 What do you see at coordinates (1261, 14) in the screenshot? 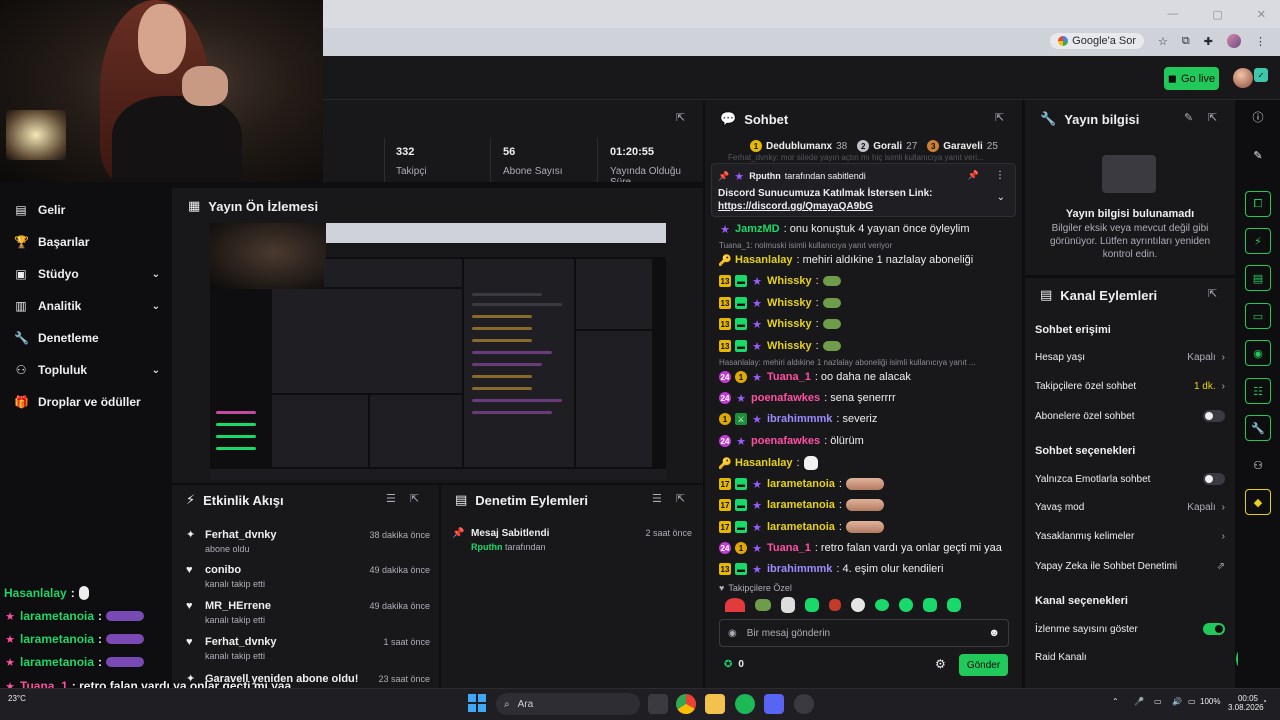
I see `close-icon: ✕` at bounding box center [1261, 14].